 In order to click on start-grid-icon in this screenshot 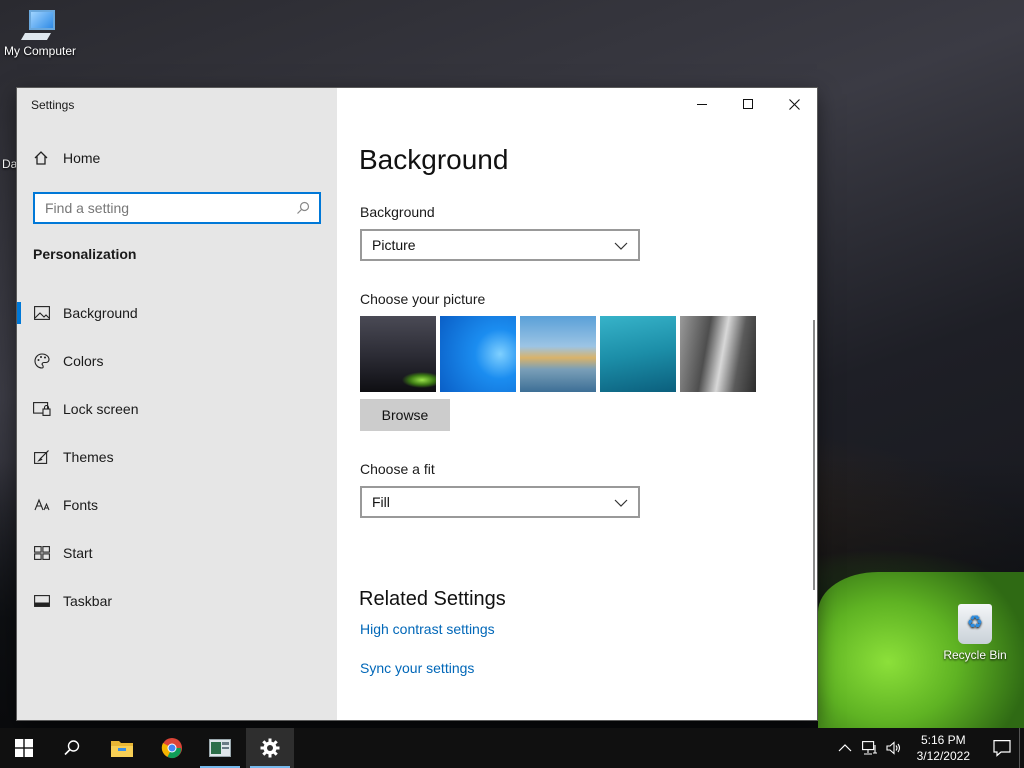, I will do `click(42, 553)`.